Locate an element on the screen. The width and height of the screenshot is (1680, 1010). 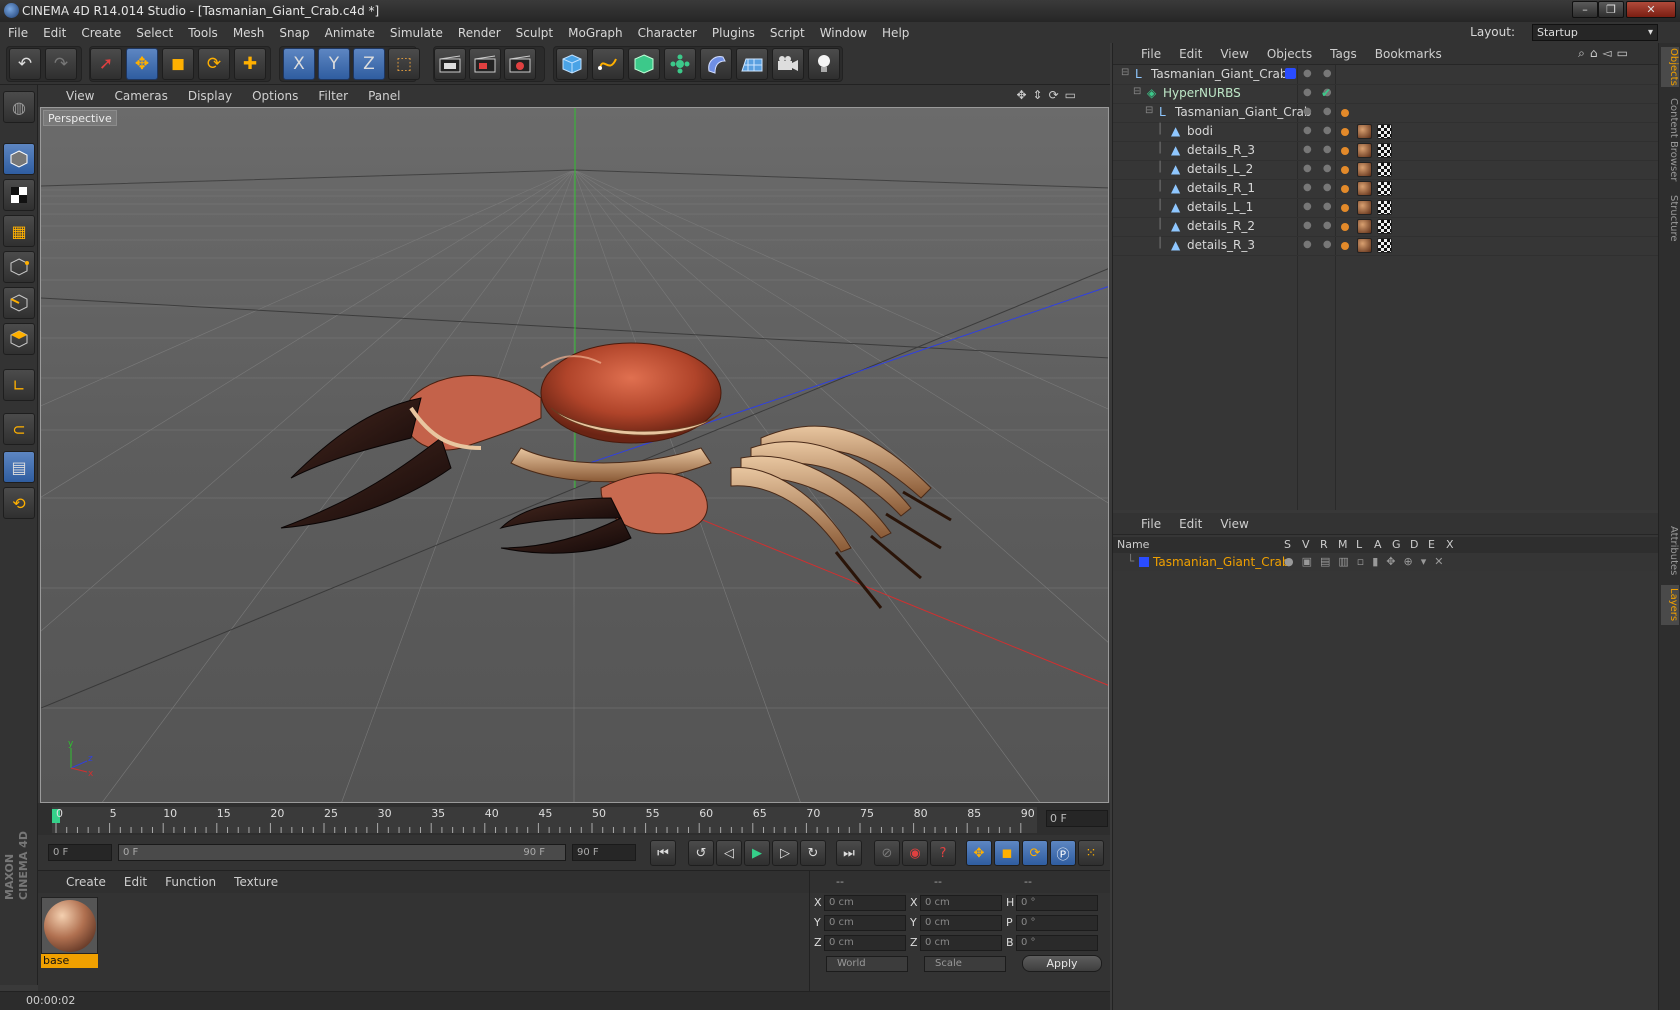
object-name: details_L_1 is located at coordinates (1220, 207).